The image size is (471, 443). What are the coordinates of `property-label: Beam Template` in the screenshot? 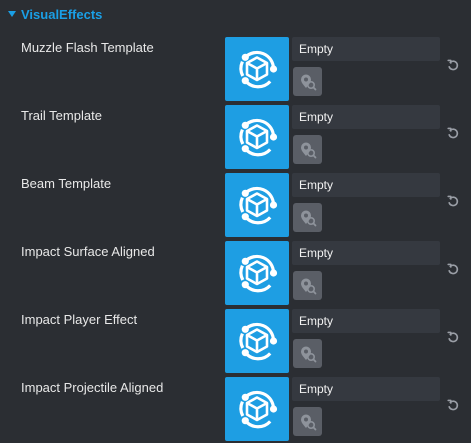 It's located at (66, 183).